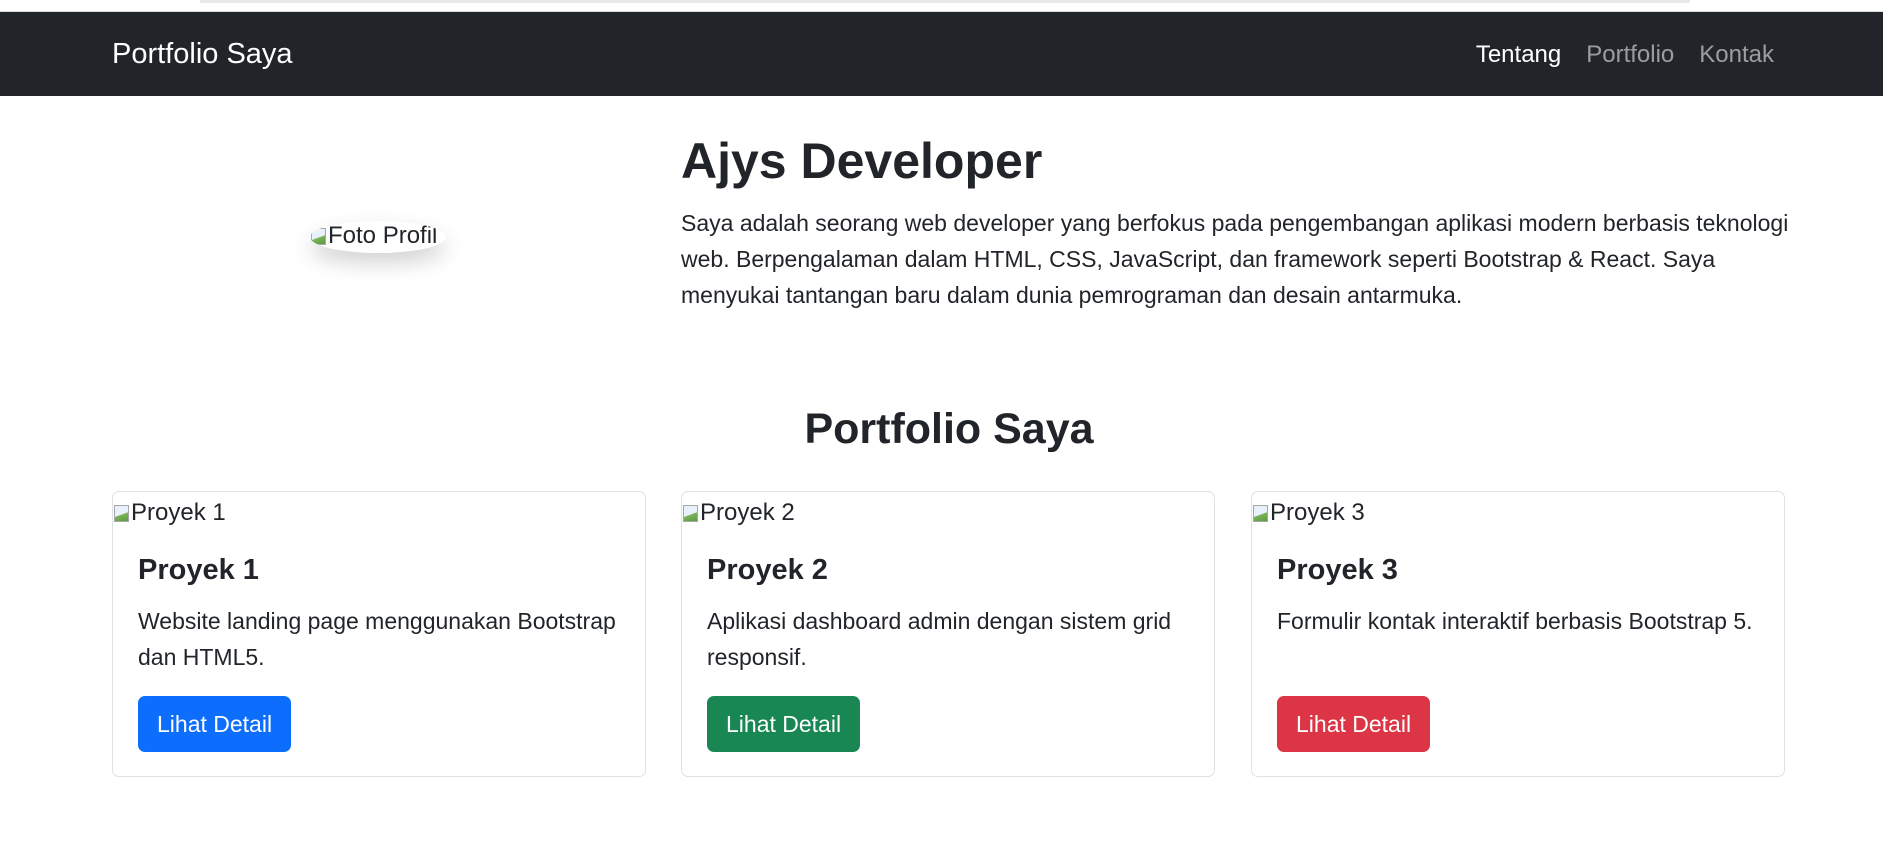 This screenshot has width=1883, height=846. Describe the element at coordinates (784, 724) in the screenshot. I see `project-2-detail-button: Lihat Detail` at that location.